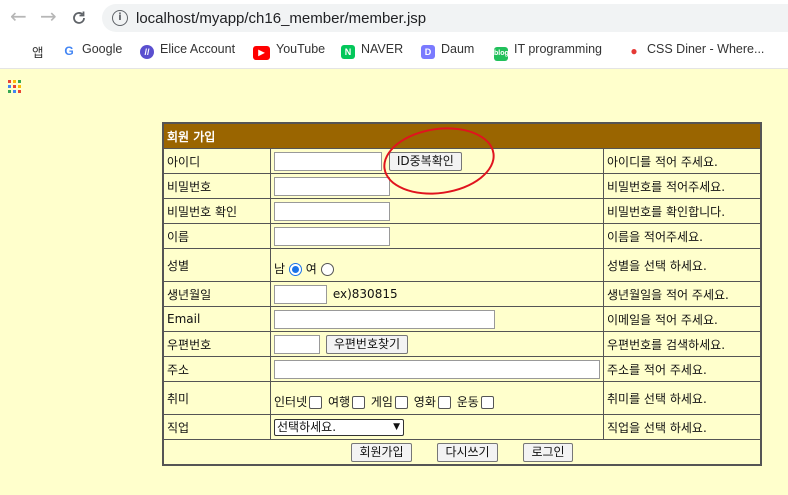  What do you see at coordinates (69, 51) in the screenshot?
I see `google-icon: G` at bounding box center [69, 51].